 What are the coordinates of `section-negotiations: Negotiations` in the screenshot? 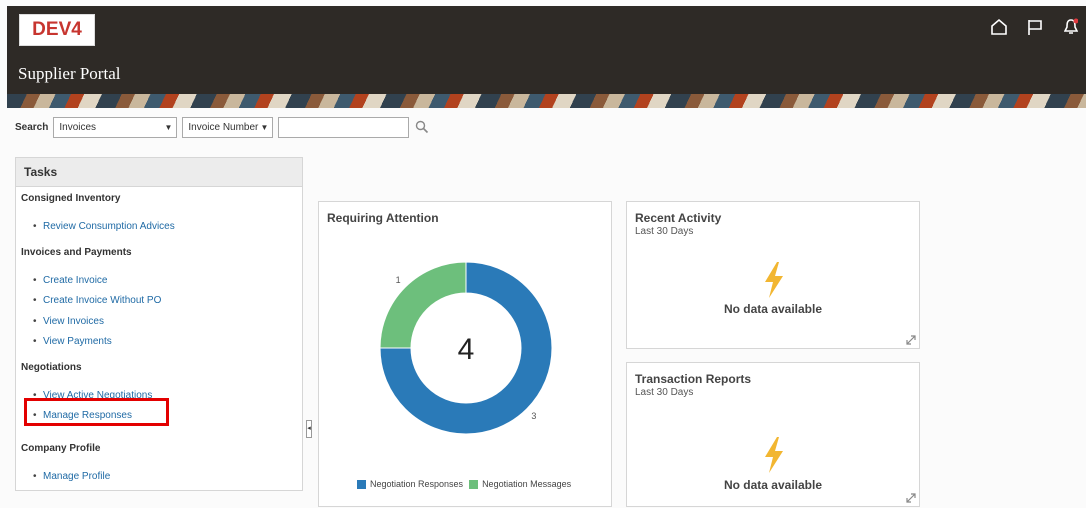 It's located at (51, 367).